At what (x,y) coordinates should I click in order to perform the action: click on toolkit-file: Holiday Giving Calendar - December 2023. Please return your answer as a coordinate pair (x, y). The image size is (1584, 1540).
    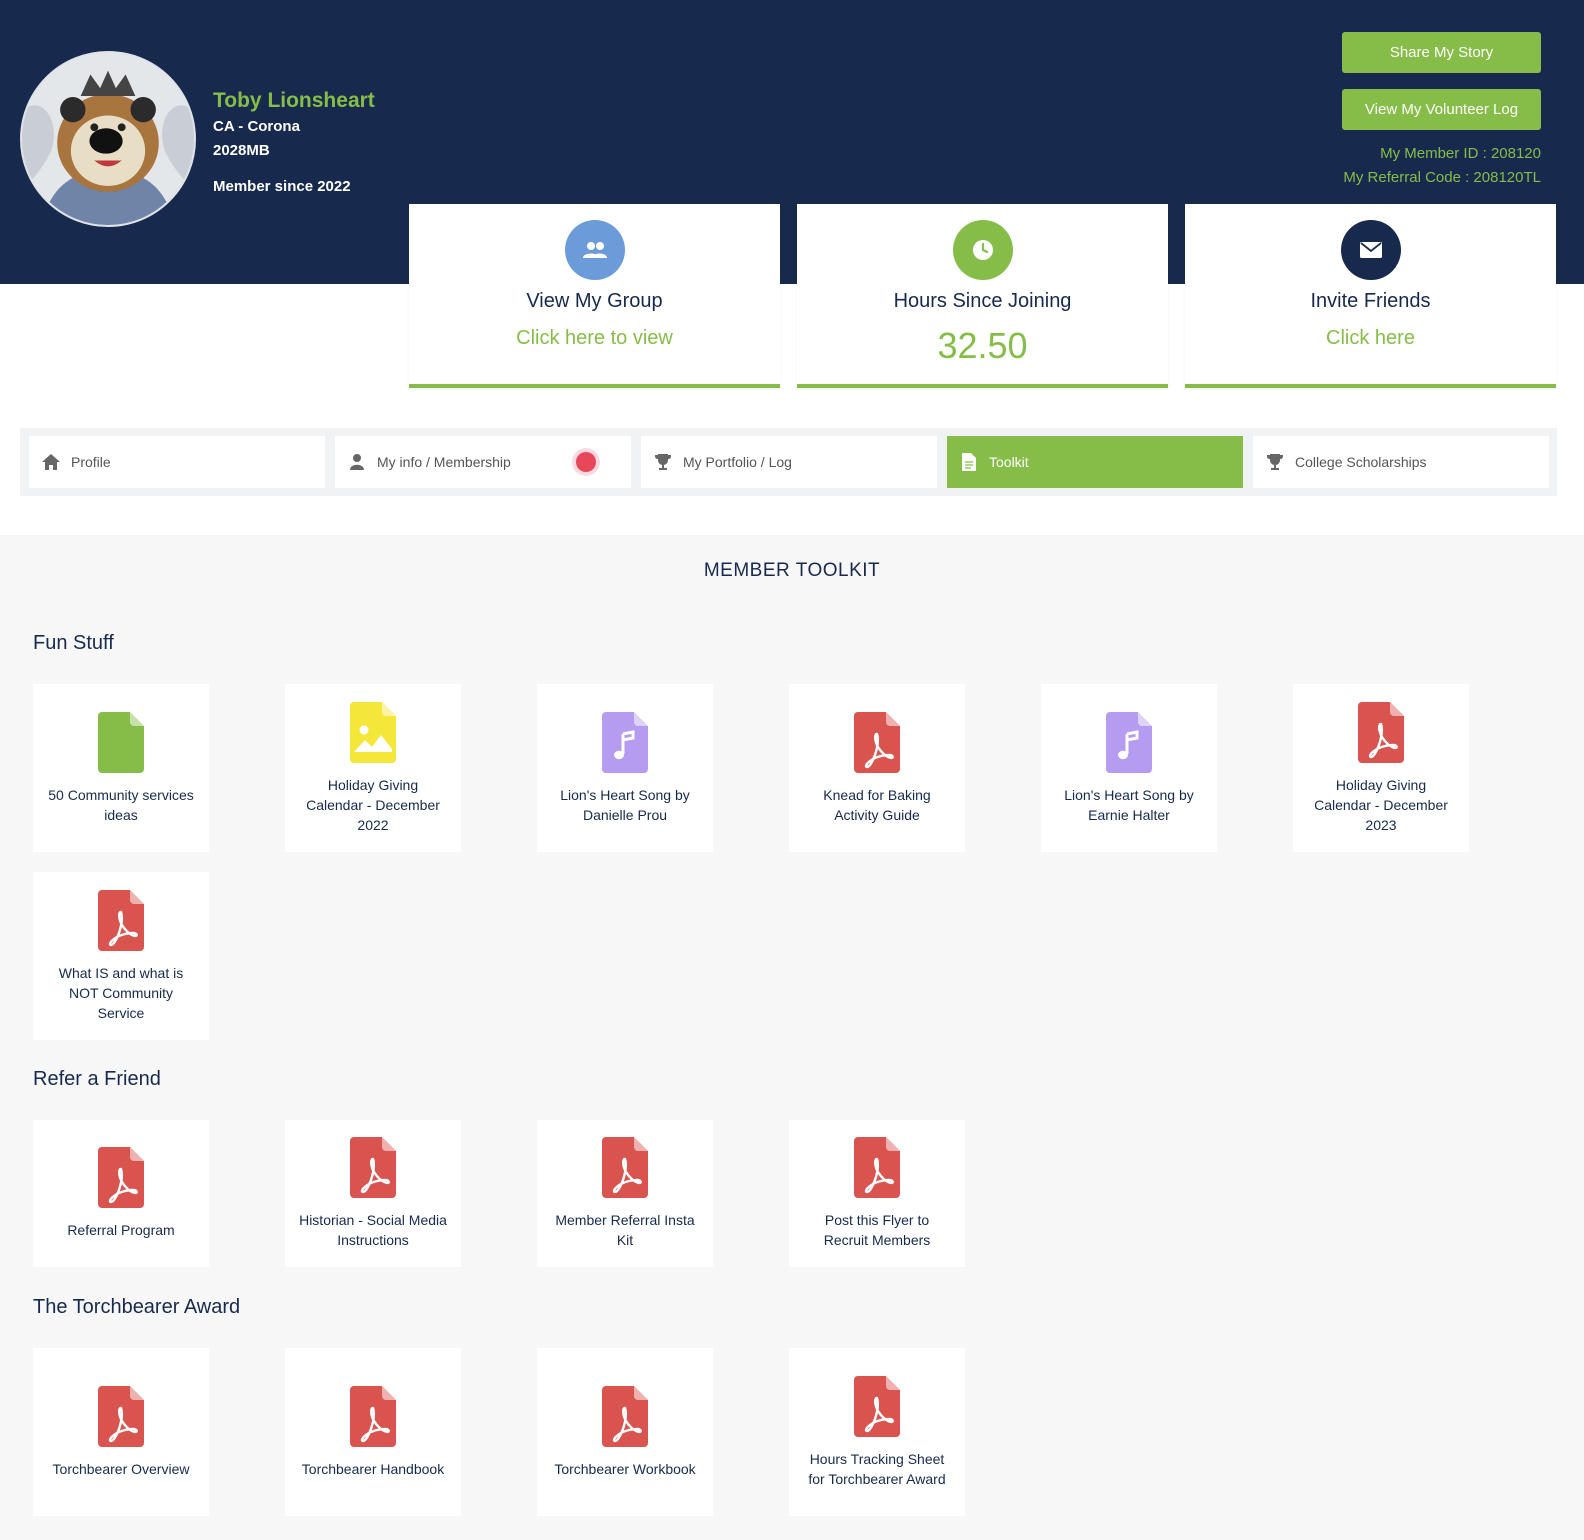
    Looking at the image, I should click on (1381, 768).